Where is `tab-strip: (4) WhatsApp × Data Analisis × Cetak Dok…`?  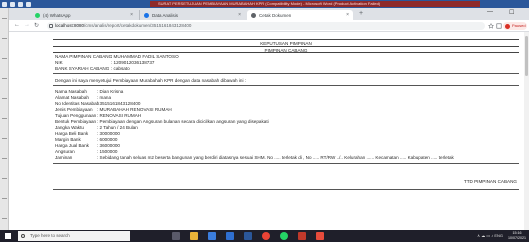 tab-strip: (4) WhatsApp × Data Analisis × Cetak Dok… is located at coordinates (269, 14).